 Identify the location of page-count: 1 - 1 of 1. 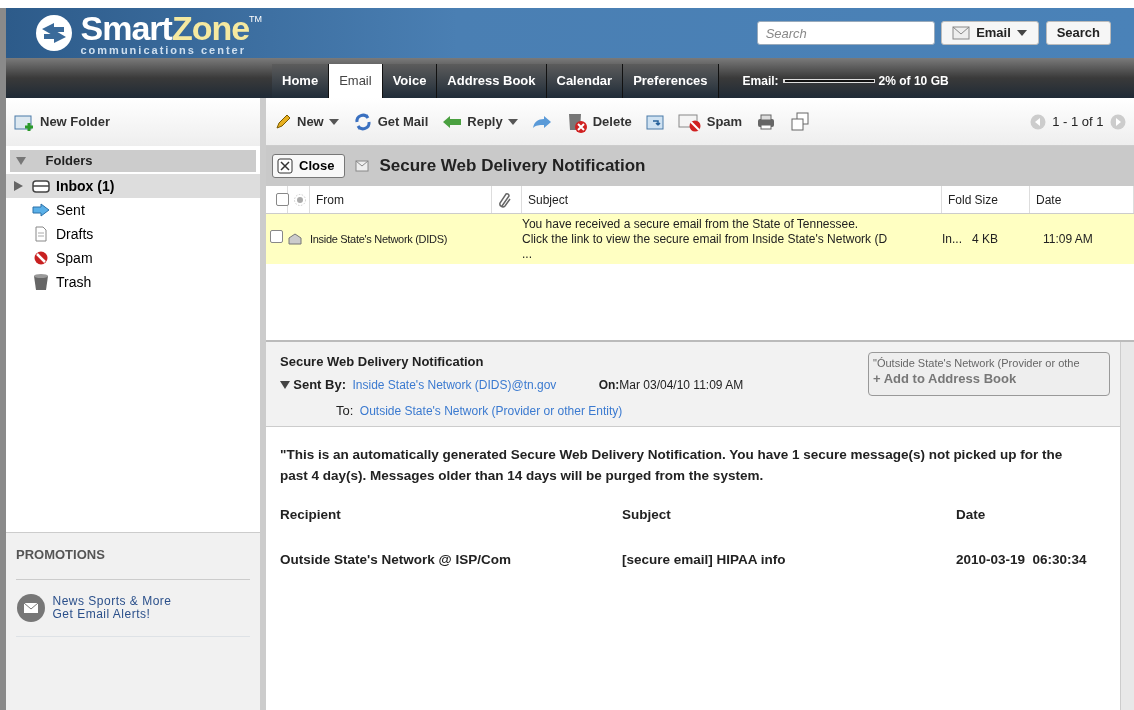
(1078, 121).